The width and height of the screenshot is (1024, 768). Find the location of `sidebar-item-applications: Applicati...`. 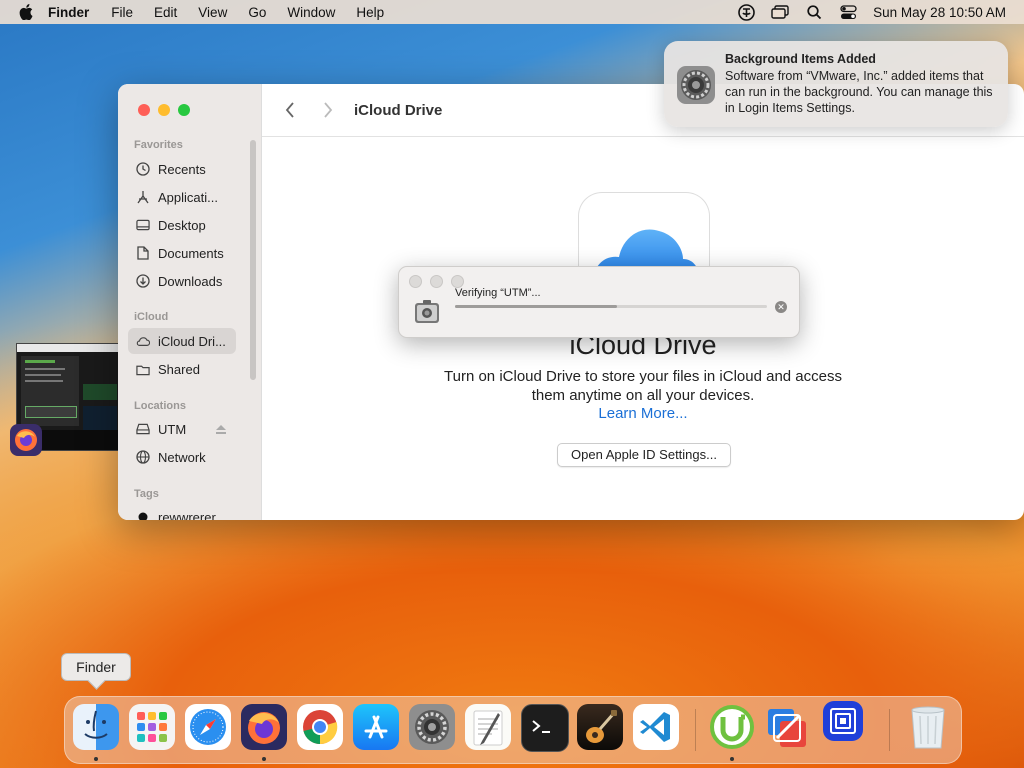

sidebar-item-applications: Applicati... is located at coordinates (182, 197).